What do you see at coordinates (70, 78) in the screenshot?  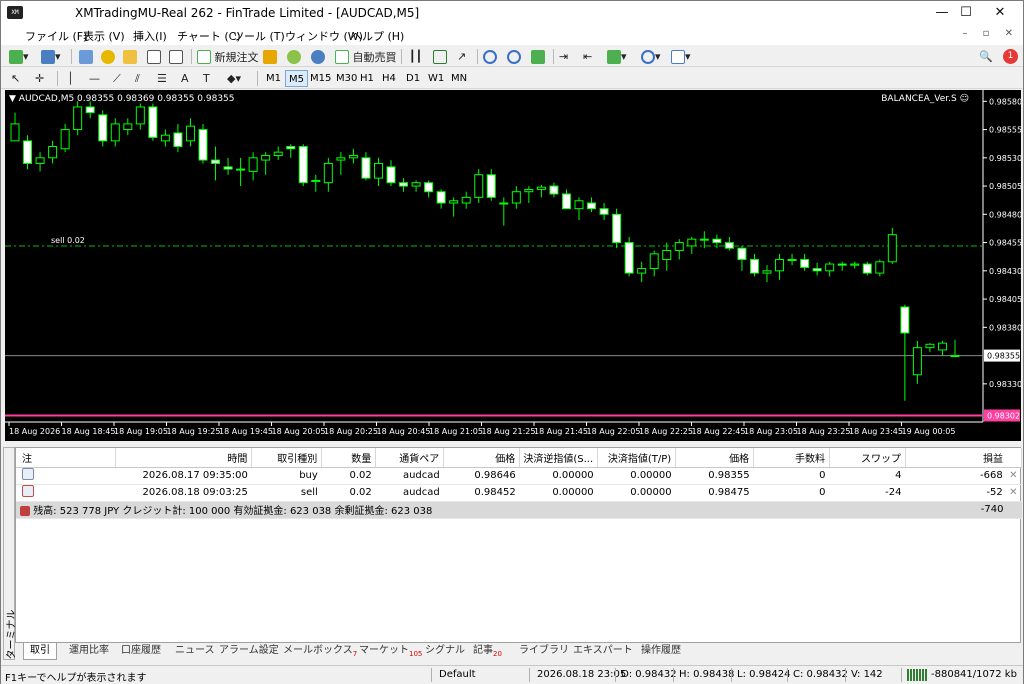 I see `vertical-line-icon: │` at bounding box center [70, 78].